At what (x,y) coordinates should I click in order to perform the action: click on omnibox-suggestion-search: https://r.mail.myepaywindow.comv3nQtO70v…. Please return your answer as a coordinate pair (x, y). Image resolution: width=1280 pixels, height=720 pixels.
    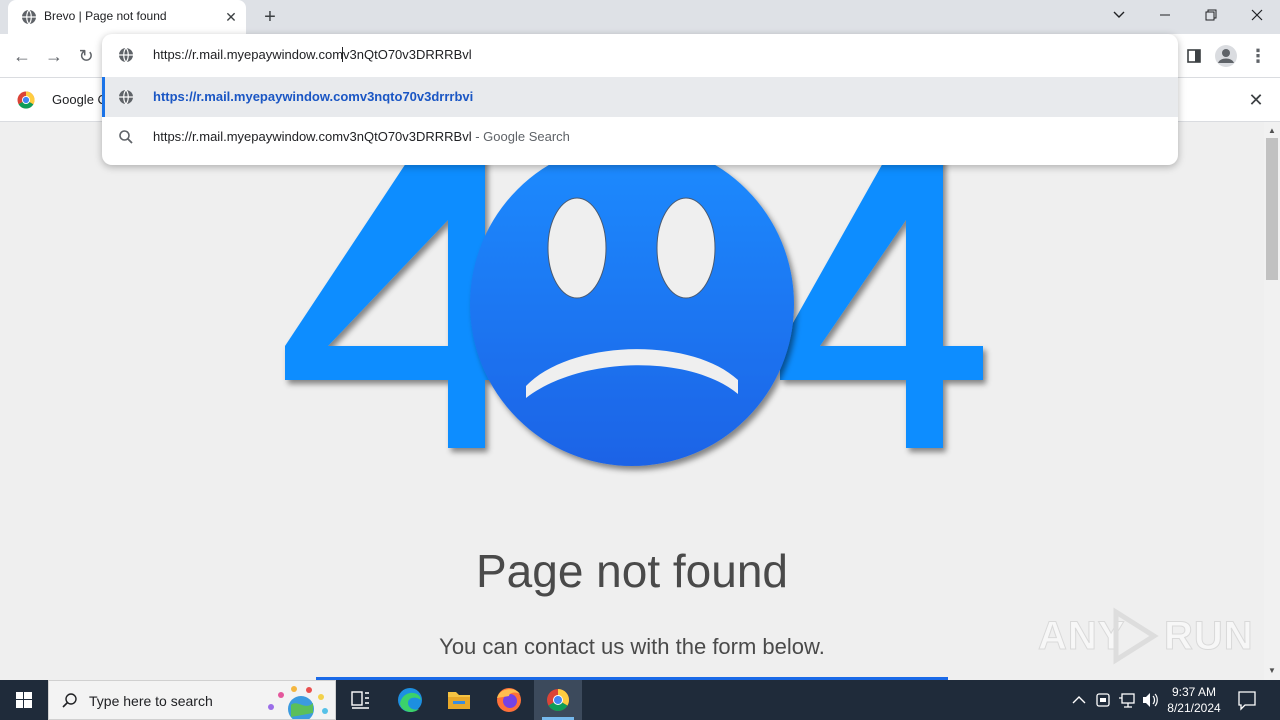
    Looking at the image, I should click on (640, 137).